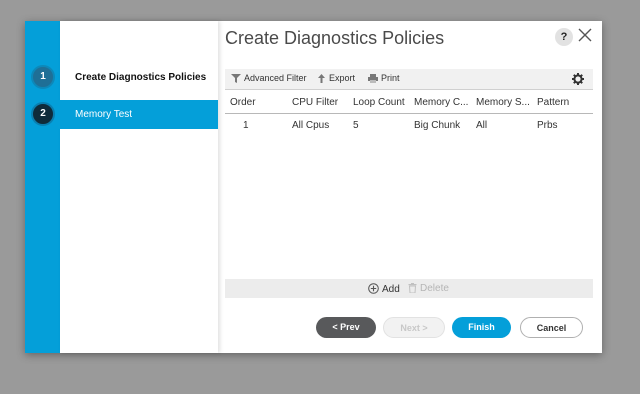 Image resolution: width=640 pixels, height=394 pixels. I want to click on print-label: Print, so click(390, 78).